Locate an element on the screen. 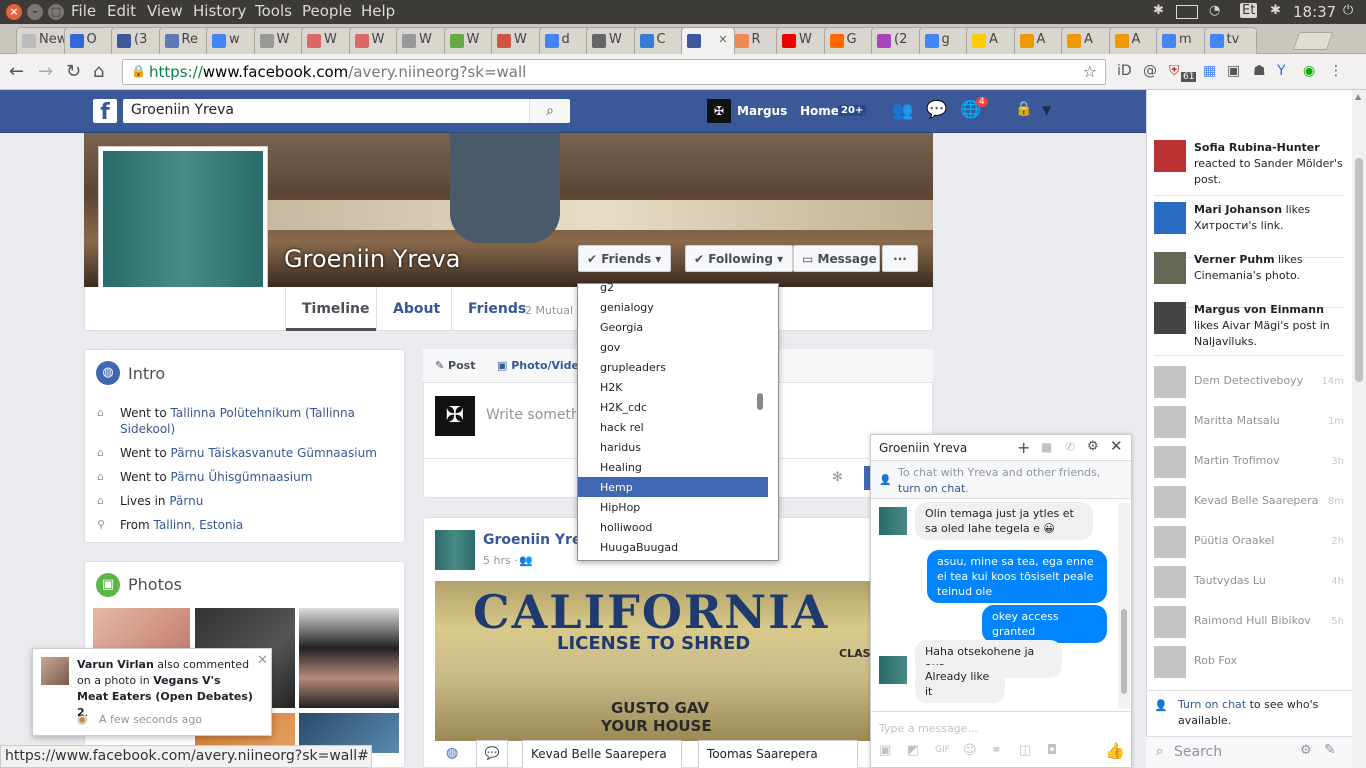 This screenshot has width=1366, height=768. header-home-link: Home is located at coordinates (819, 111).